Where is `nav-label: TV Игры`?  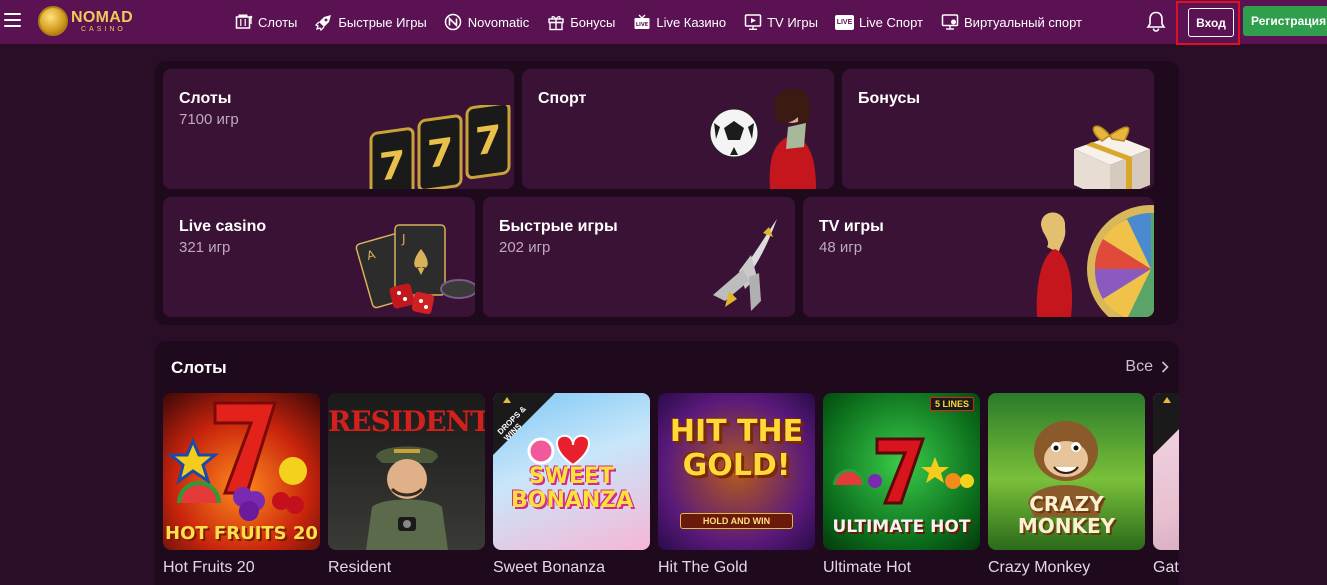 nav-label: TV Игры is located at coordinates (792, 22).